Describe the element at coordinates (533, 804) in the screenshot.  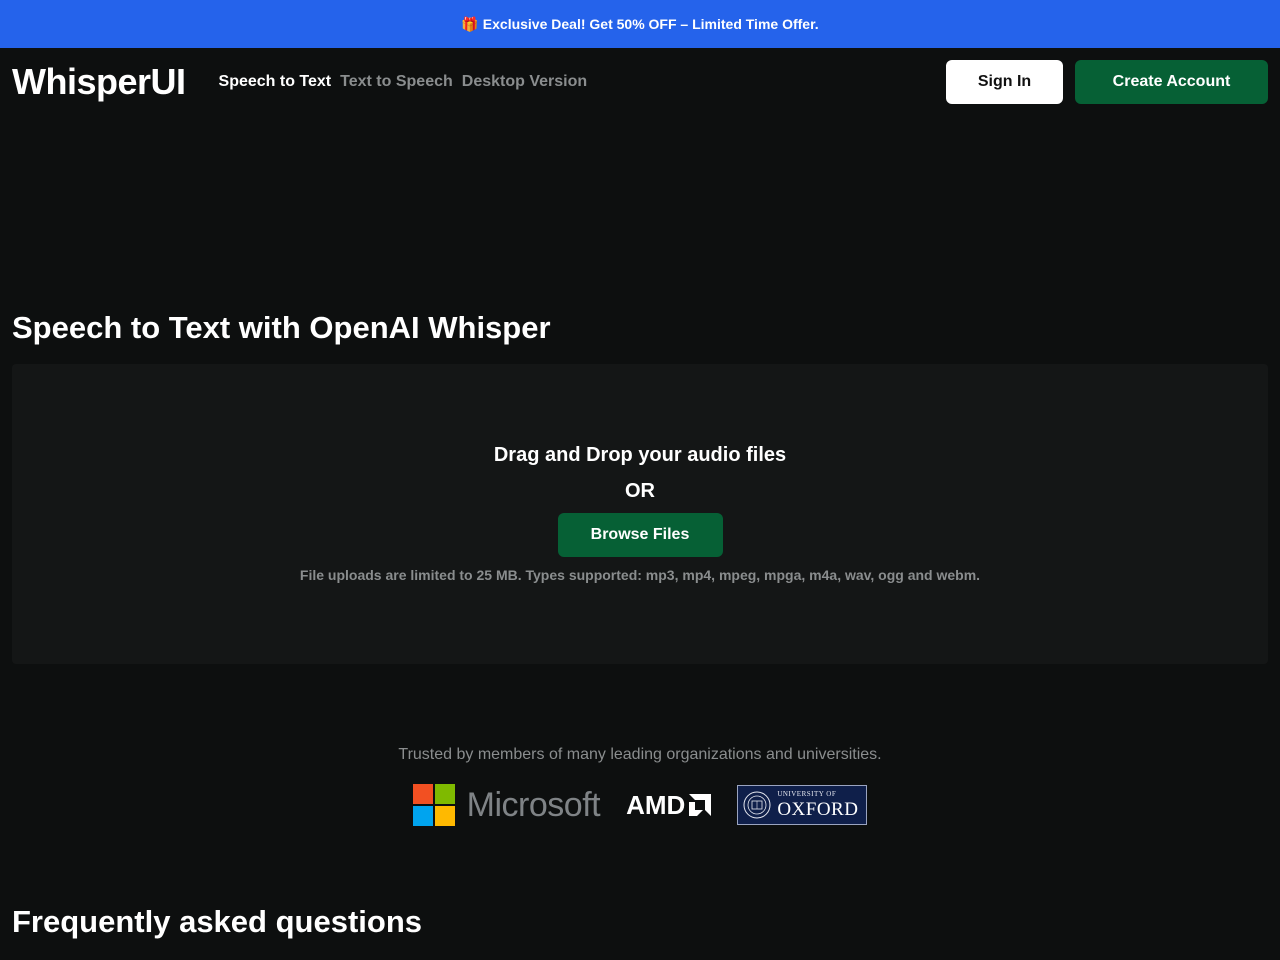
I see `microsoft-wordmark: Microsoft` at that location.